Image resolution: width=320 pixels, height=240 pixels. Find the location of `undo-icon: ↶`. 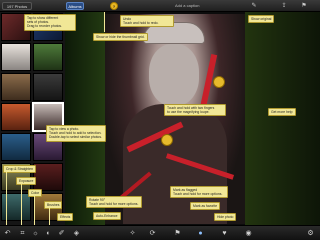

undo-icon: ↶ is located at coordinates (7, 233).